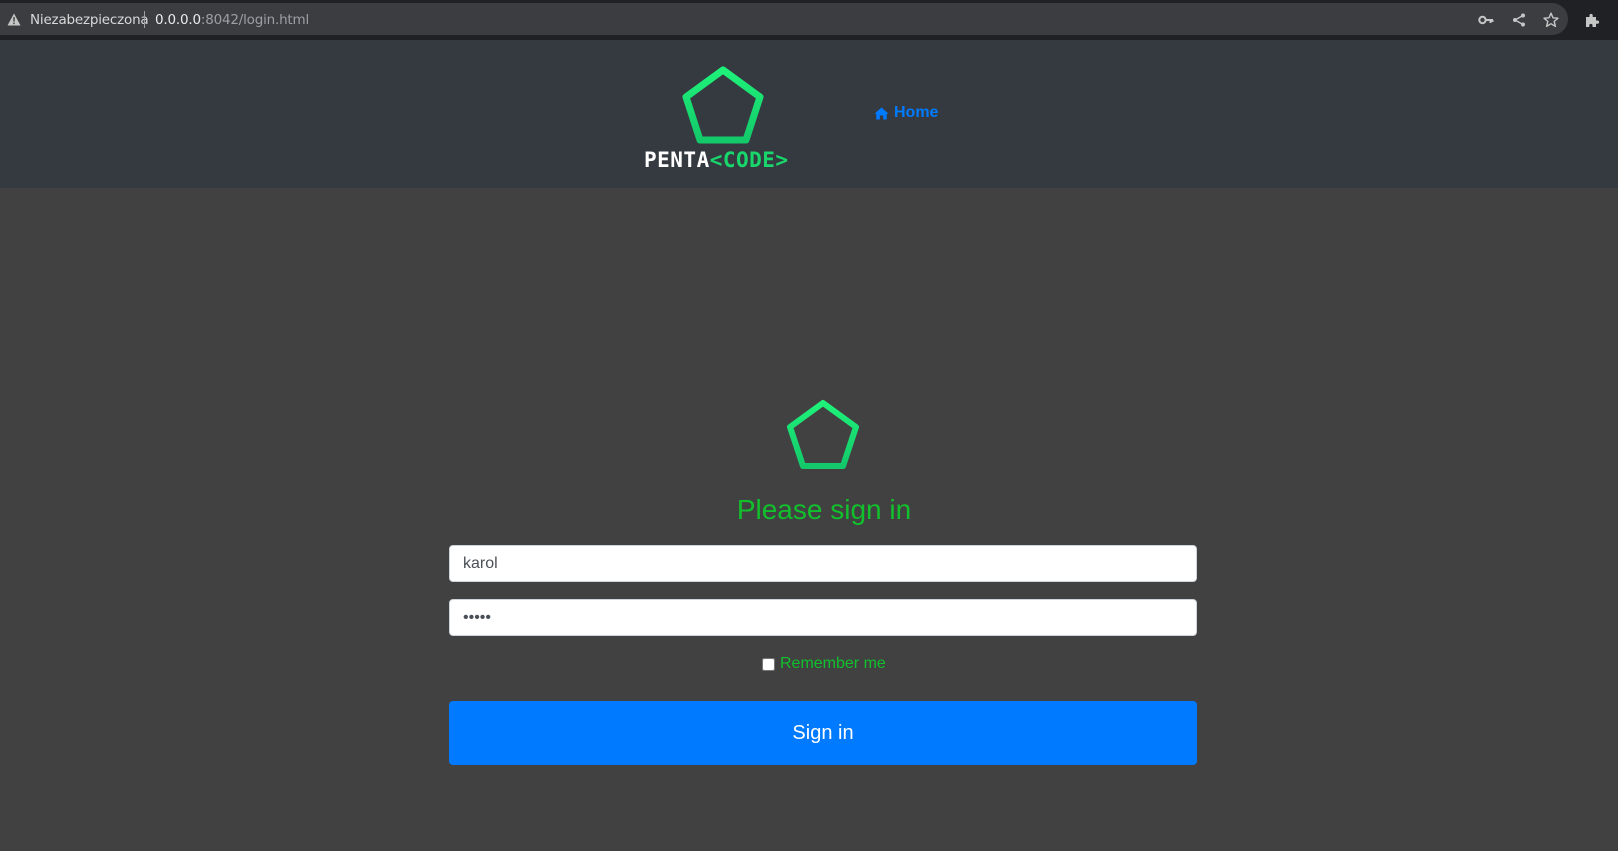  I want to click on logo-text-code: <CODE>, so click(749, 160).